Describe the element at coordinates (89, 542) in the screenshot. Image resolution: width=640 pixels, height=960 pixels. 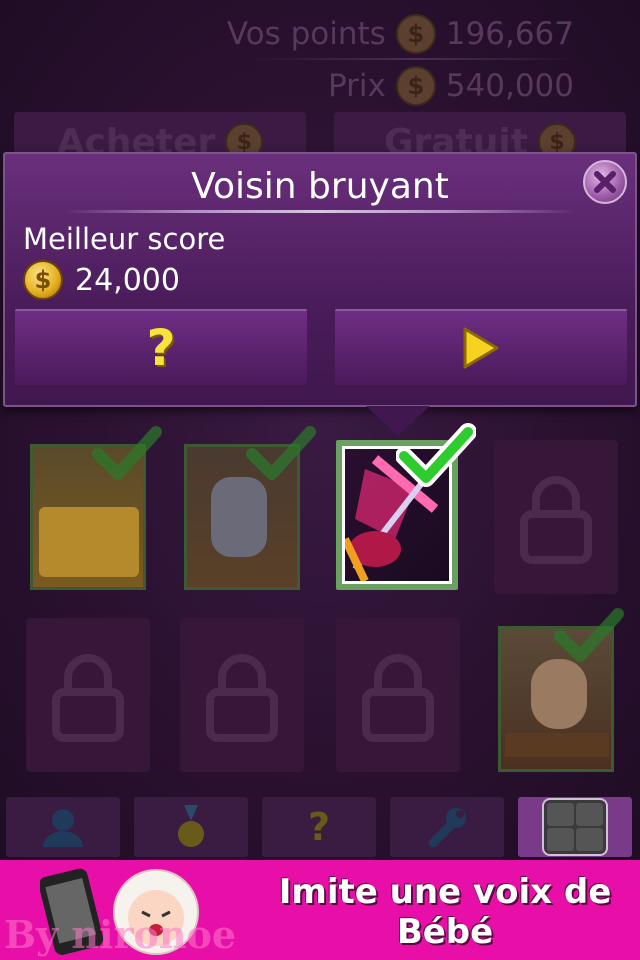
I see `slot-machine-shape` at that location.